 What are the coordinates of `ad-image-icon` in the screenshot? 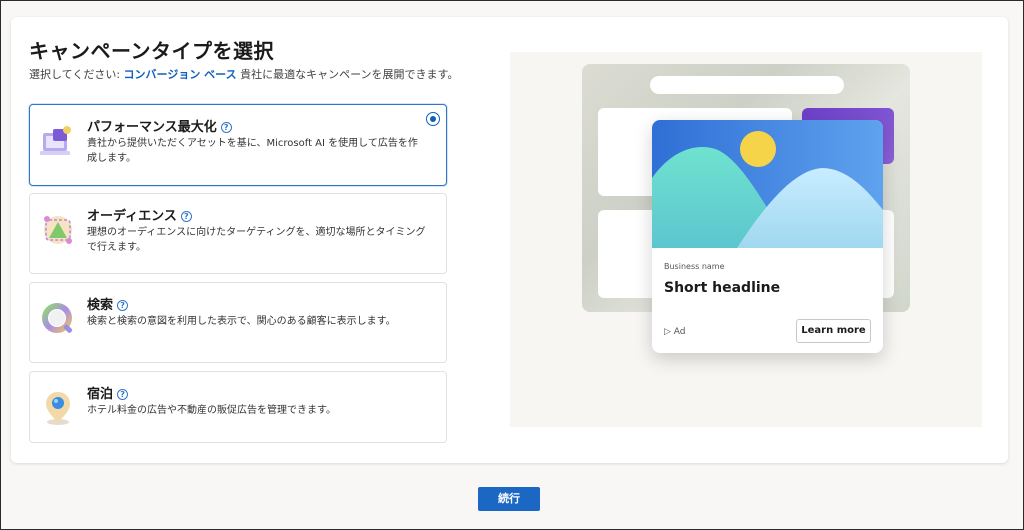 It's located at (767, 184).